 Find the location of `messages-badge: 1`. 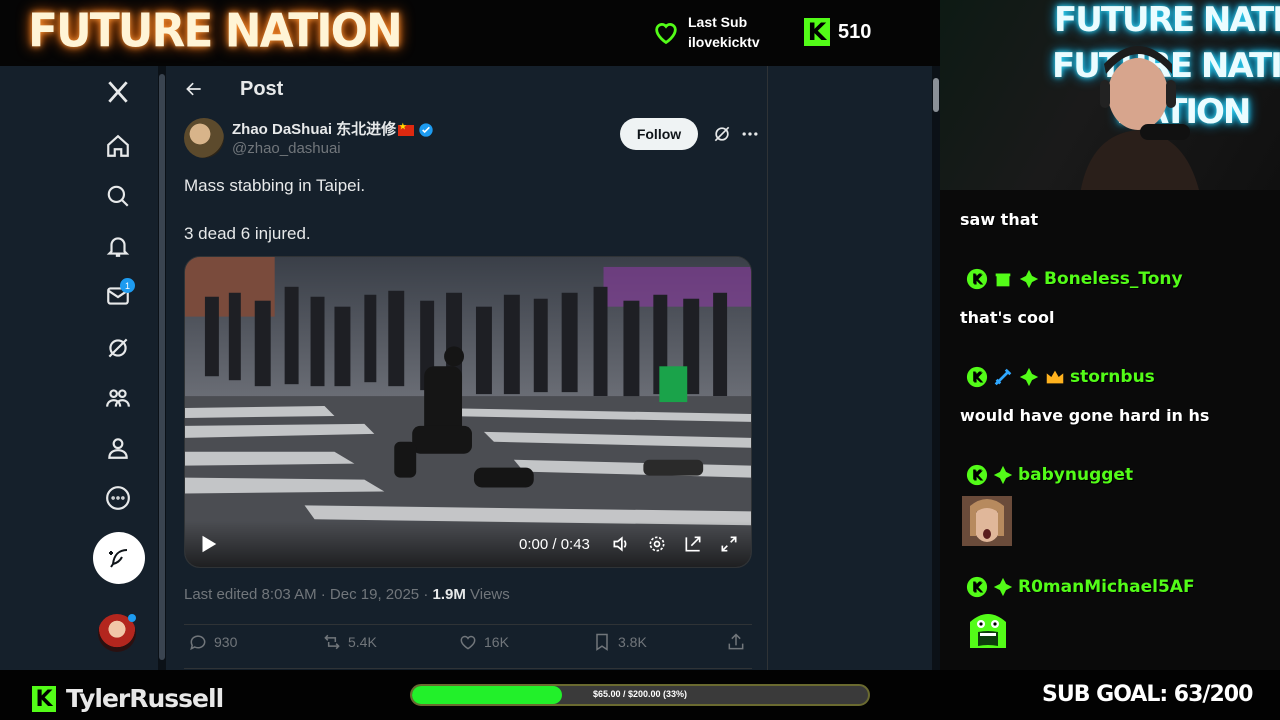

messages-badge: 1 is located at coordinates (127, 285).